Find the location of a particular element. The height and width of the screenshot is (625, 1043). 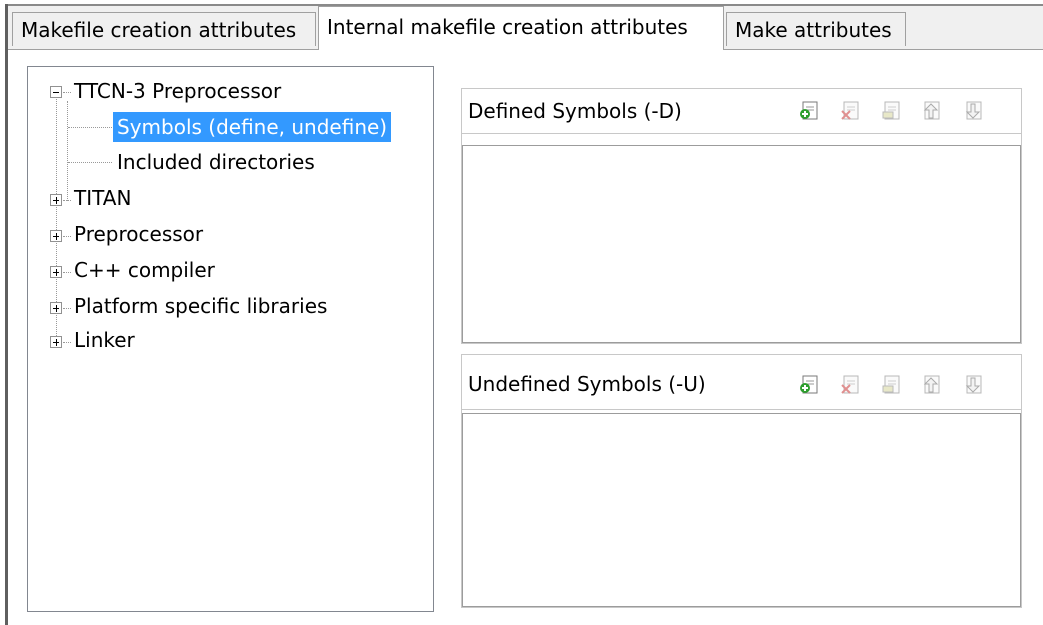

collapse-icon is located at coordinates (56, 92).